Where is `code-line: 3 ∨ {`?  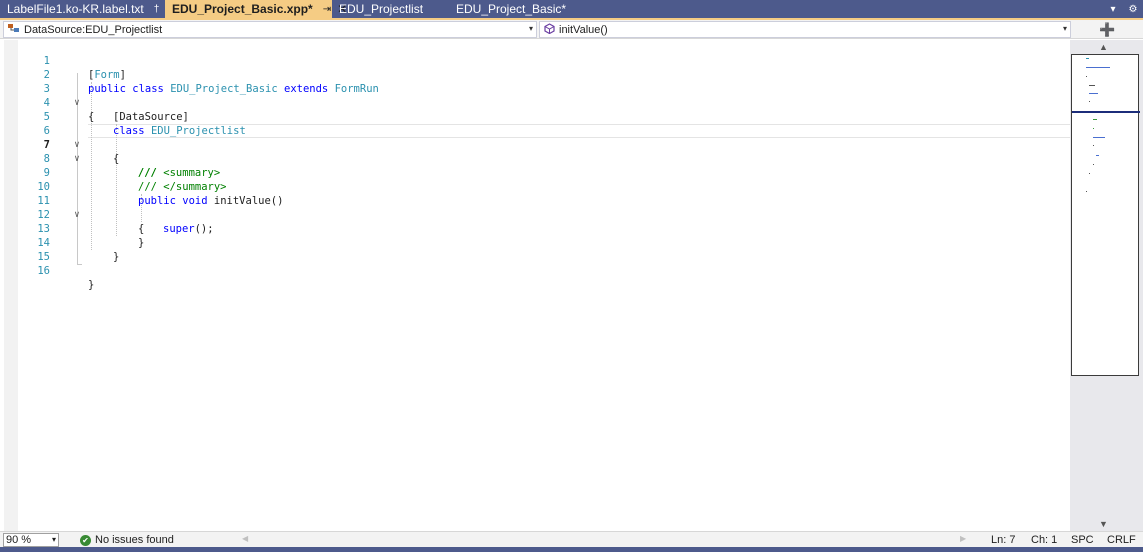
code-line: 3 ∨ { is located at coordinates (535, 95).